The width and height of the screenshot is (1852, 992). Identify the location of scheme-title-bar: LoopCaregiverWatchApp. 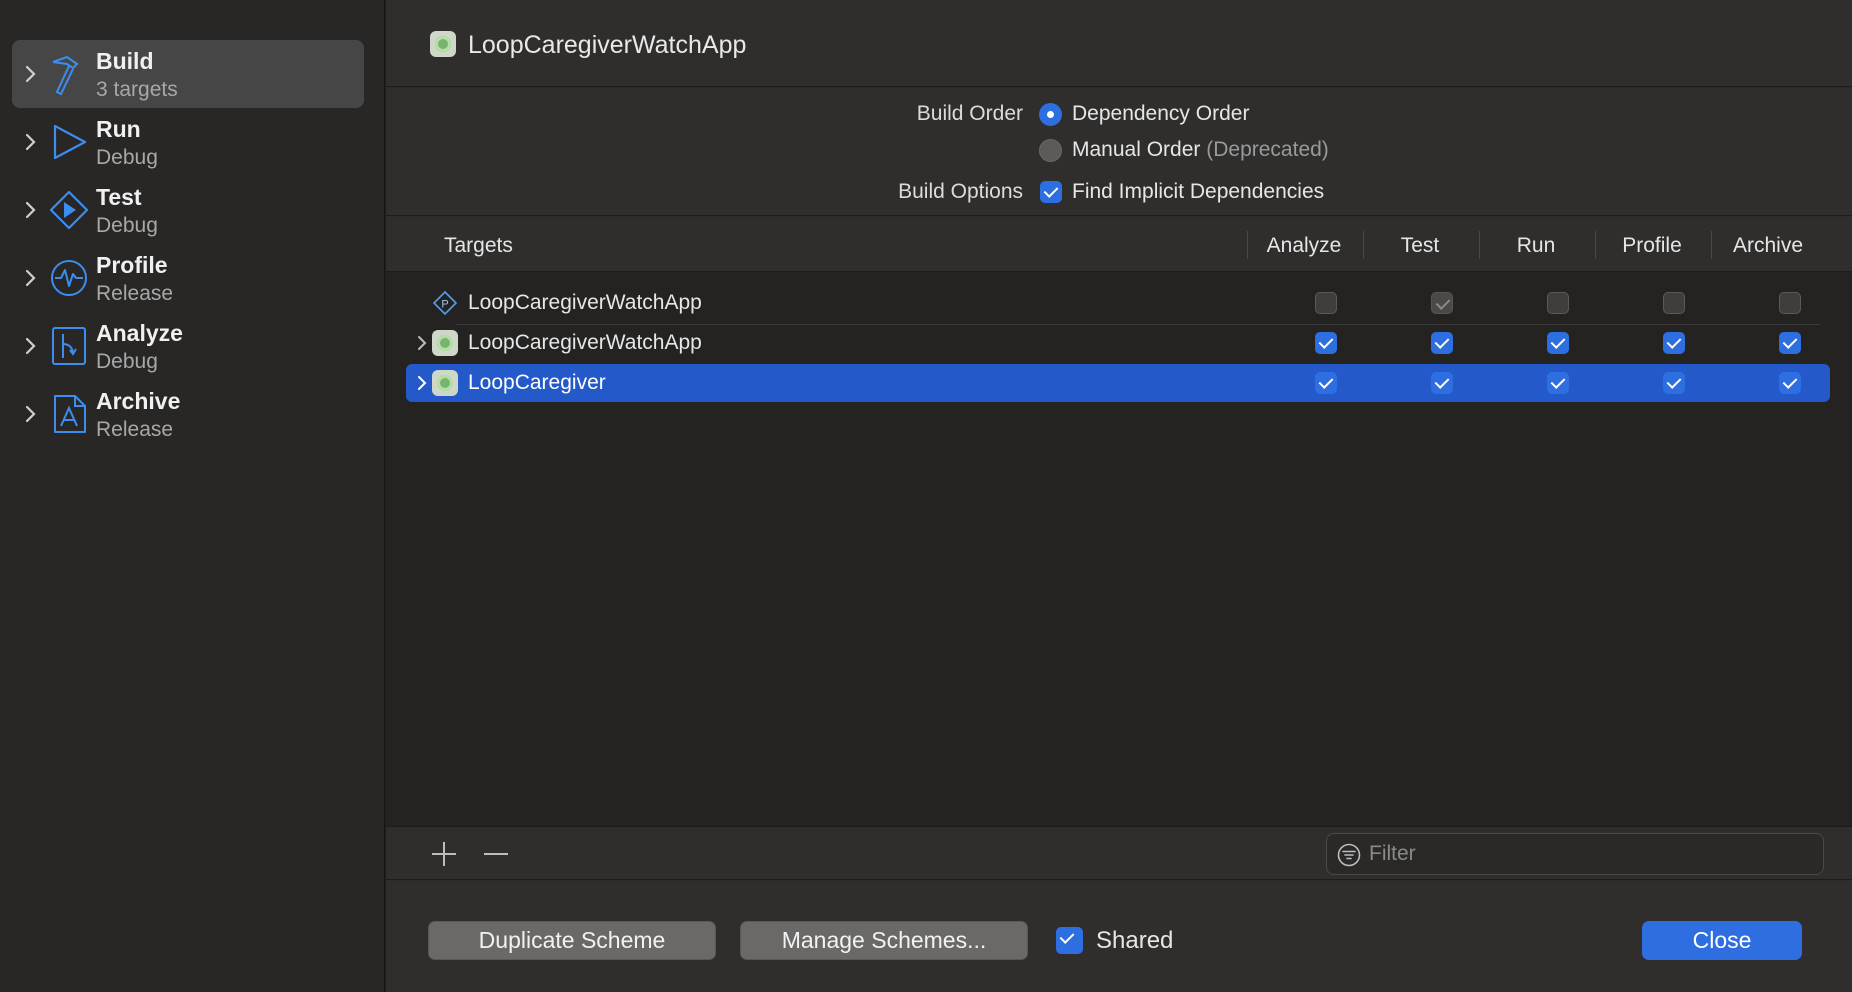
(1119, 43).